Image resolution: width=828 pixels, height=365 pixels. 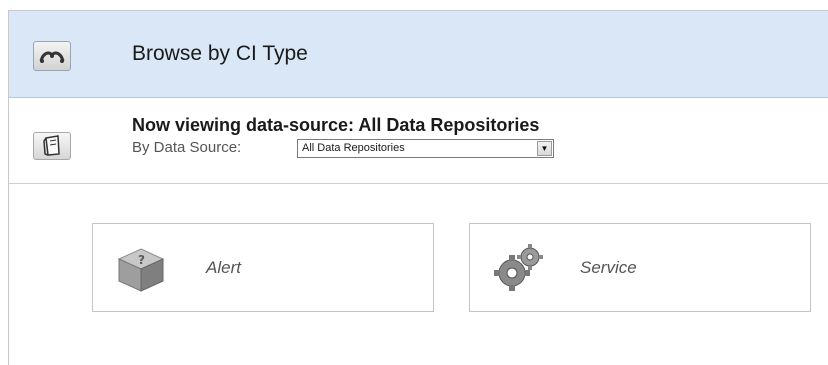 What do you see at coordinates (220, 53) in the screenshot?
I see `page-title: Browse by CI Type` at bounding box center [220, 53].